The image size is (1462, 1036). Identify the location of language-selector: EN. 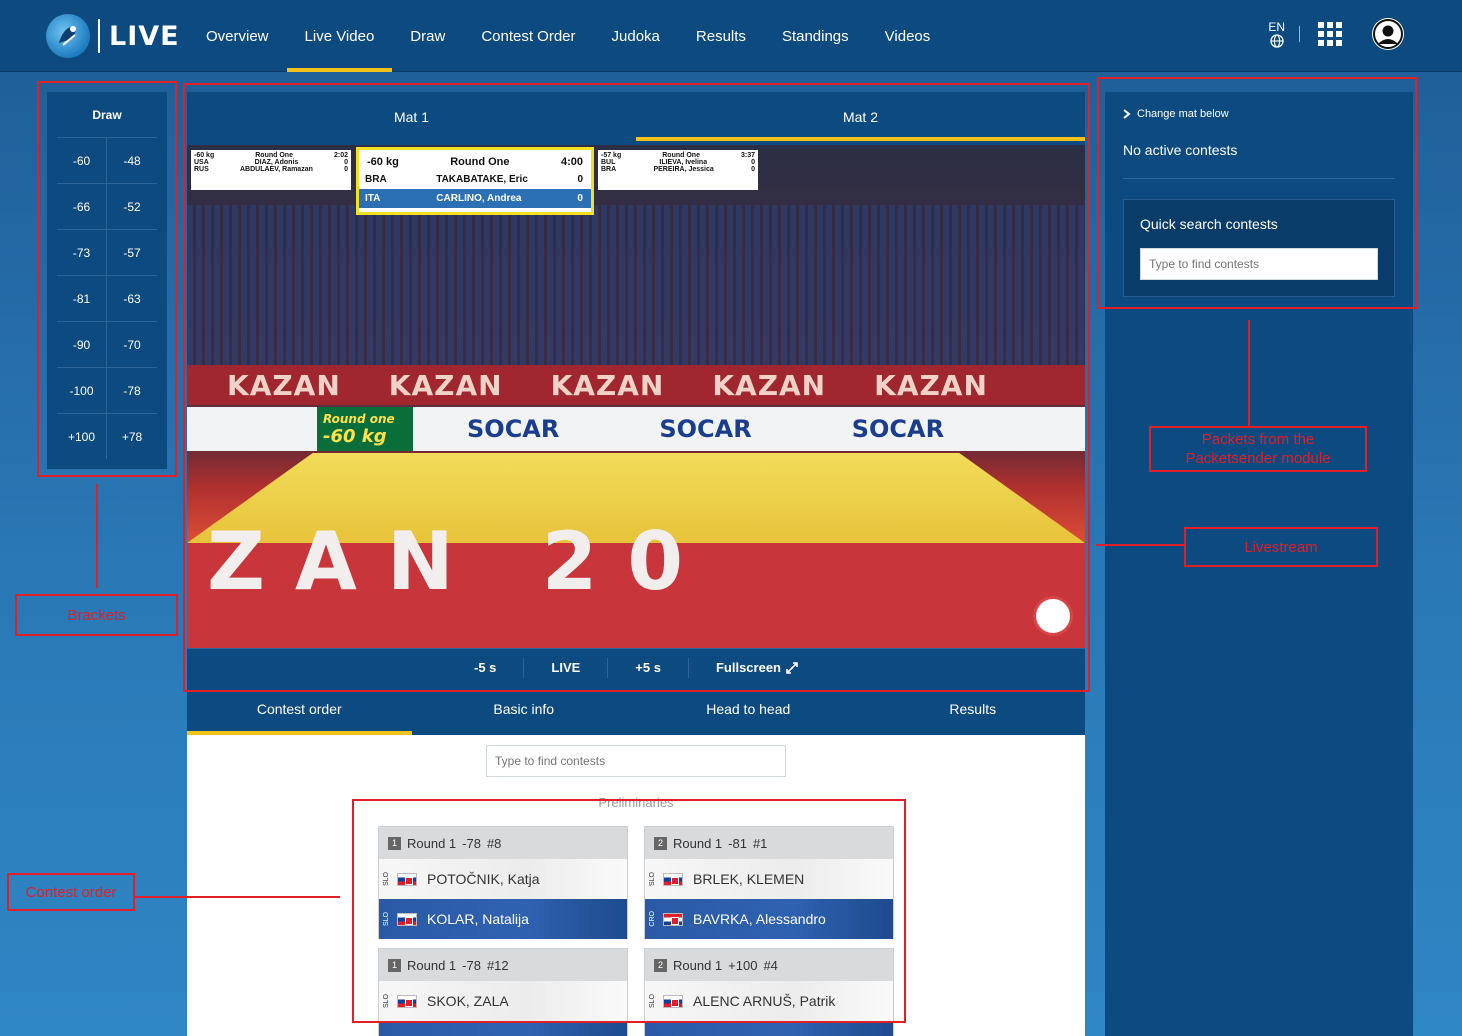
(1276, 34).